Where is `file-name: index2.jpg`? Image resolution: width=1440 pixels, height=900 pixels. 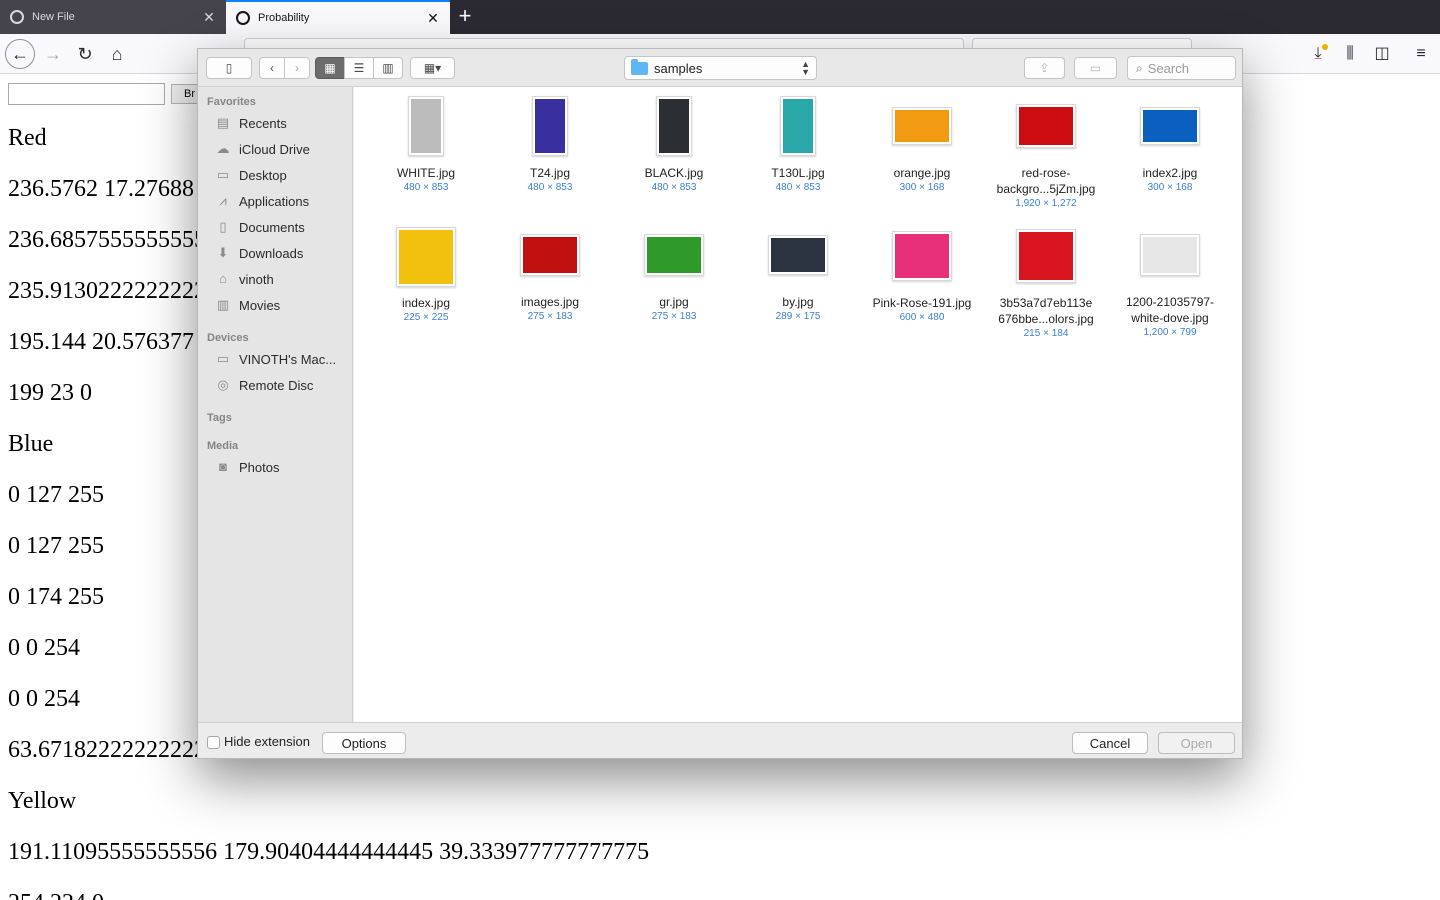
file-name: index2.jpg is located at coordinates (1170, 173).